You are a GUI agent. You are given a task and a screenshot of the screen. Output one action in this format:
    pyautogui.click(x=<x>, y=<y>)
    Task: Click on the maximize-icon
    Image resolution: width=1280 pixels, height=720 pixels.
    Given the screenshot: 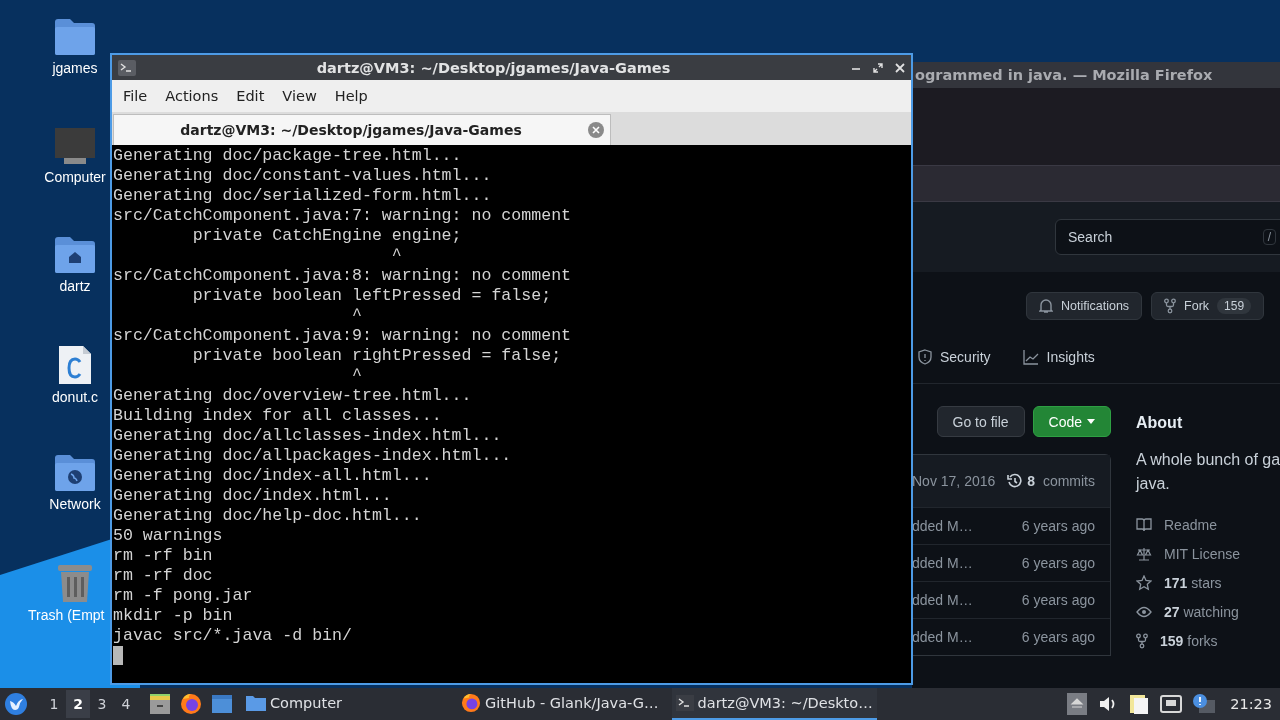 What is the action you would take?
    pyautogui.click(x=878, y=67)
    